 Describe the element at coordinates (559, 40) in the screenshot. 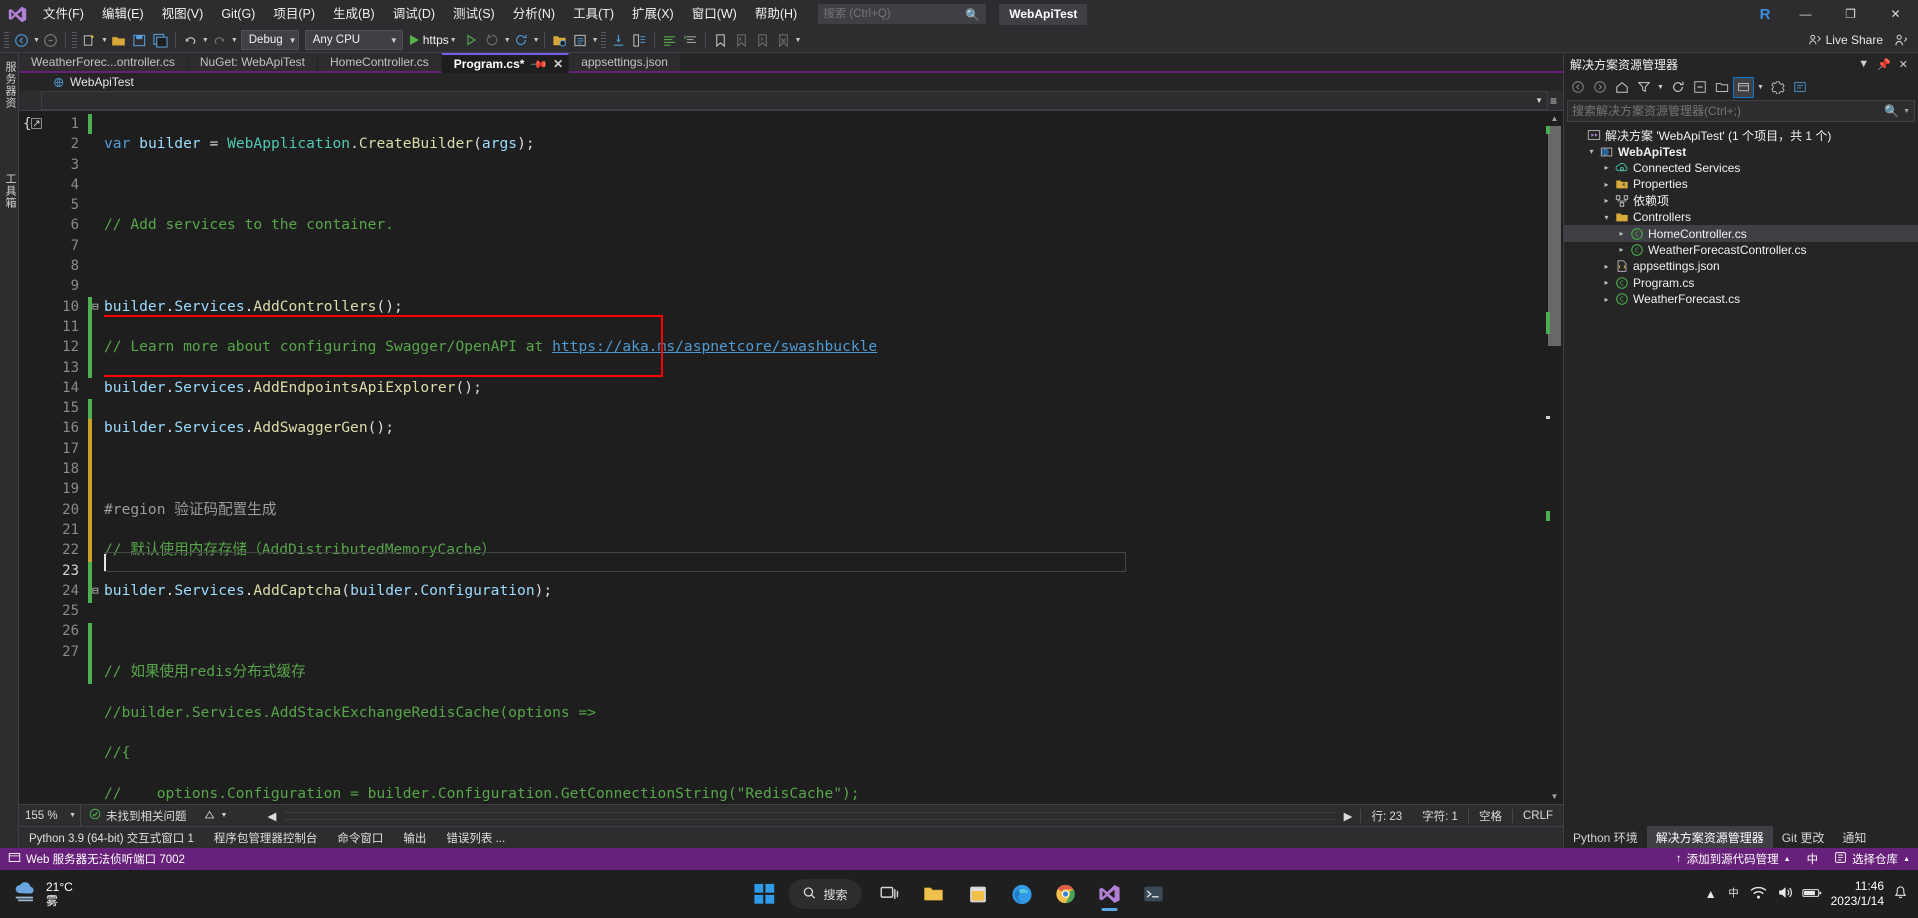

I see `select-folder-icon` at that location.